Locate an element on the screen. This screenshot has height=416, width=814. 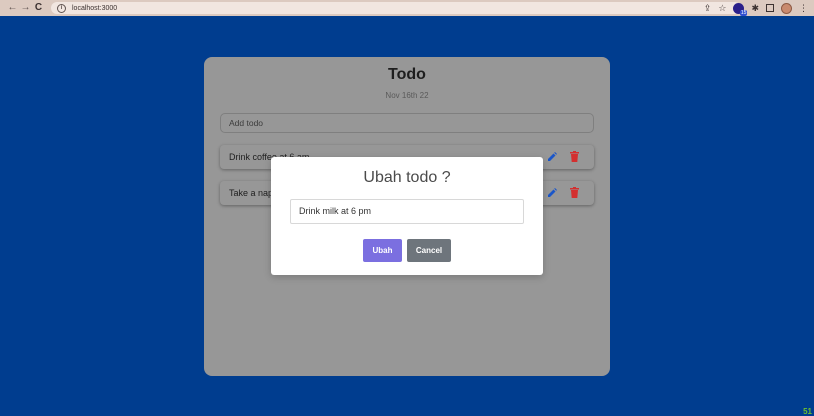
extension-icon: 15 is located at coordinates (740, 9).